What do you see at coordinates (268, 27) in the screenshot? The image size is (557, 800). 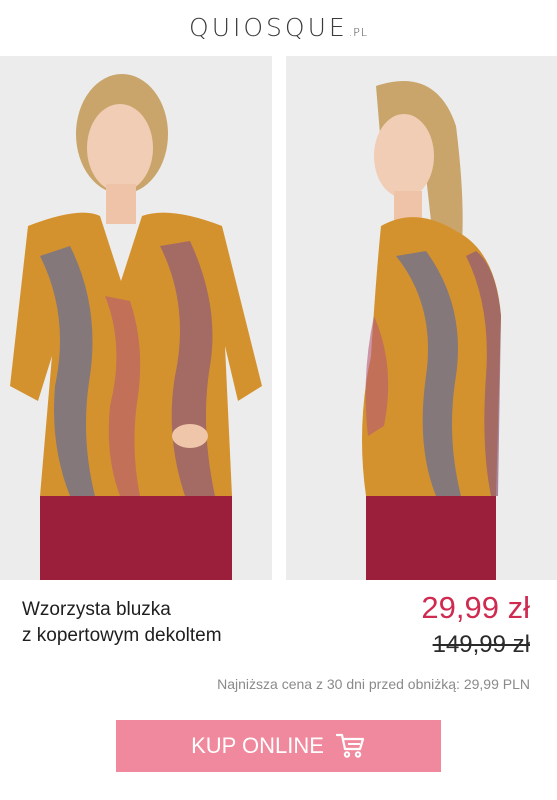 I see `logo-text: QUIOSQUE` at bounding box center [268, 27].